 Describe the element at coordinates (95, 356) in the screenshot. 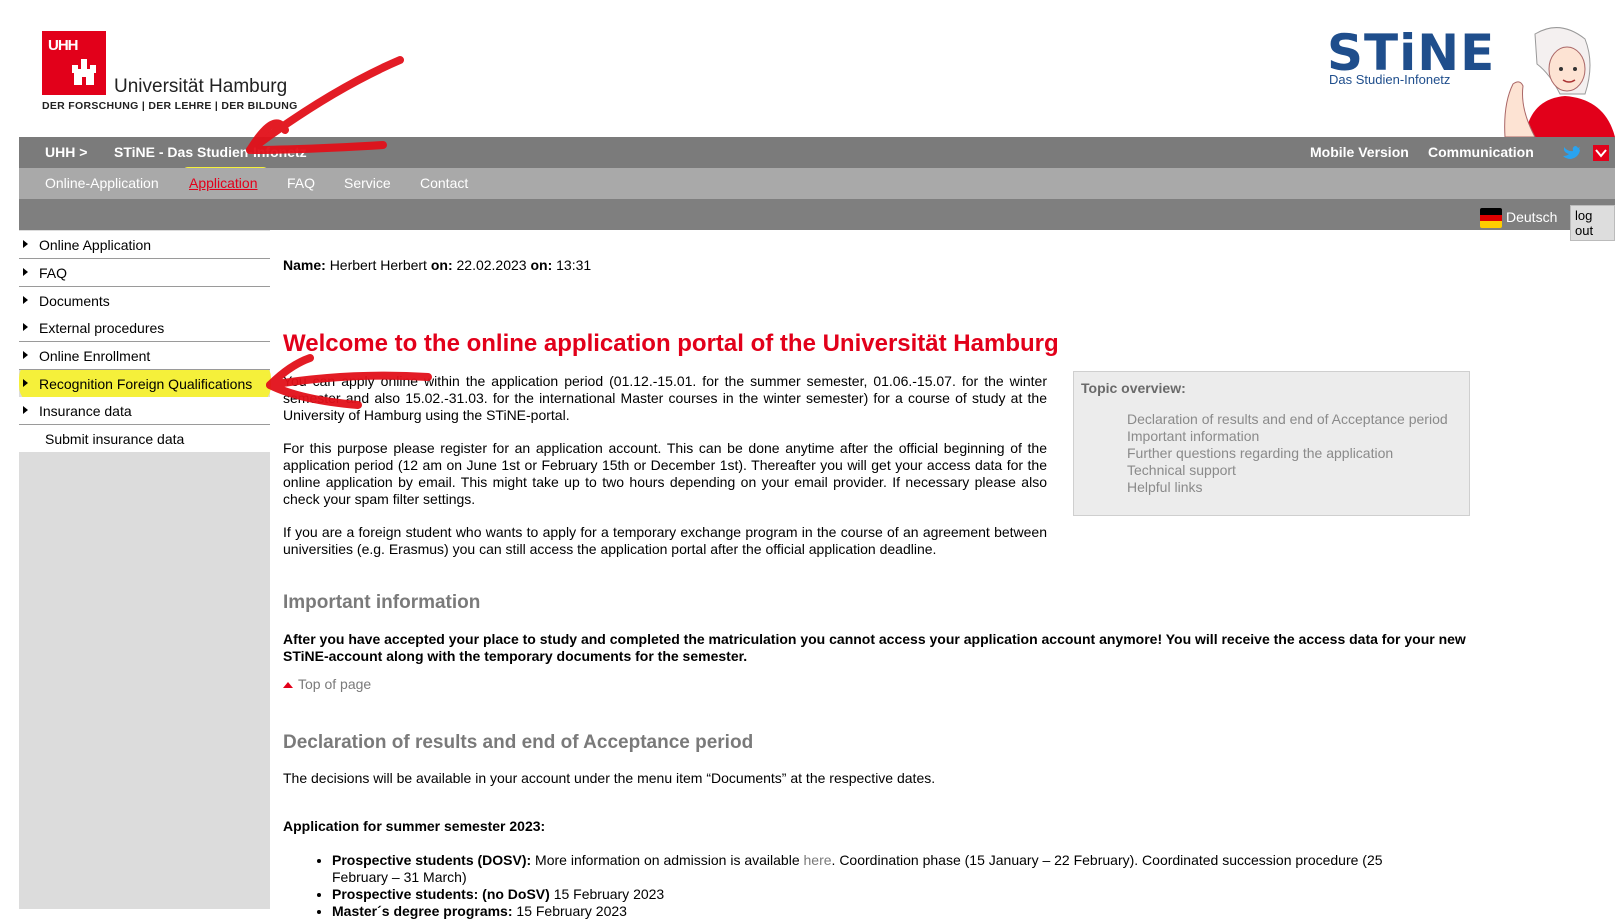

I see `sidebar-item-label: Online Enrollment` at that location.